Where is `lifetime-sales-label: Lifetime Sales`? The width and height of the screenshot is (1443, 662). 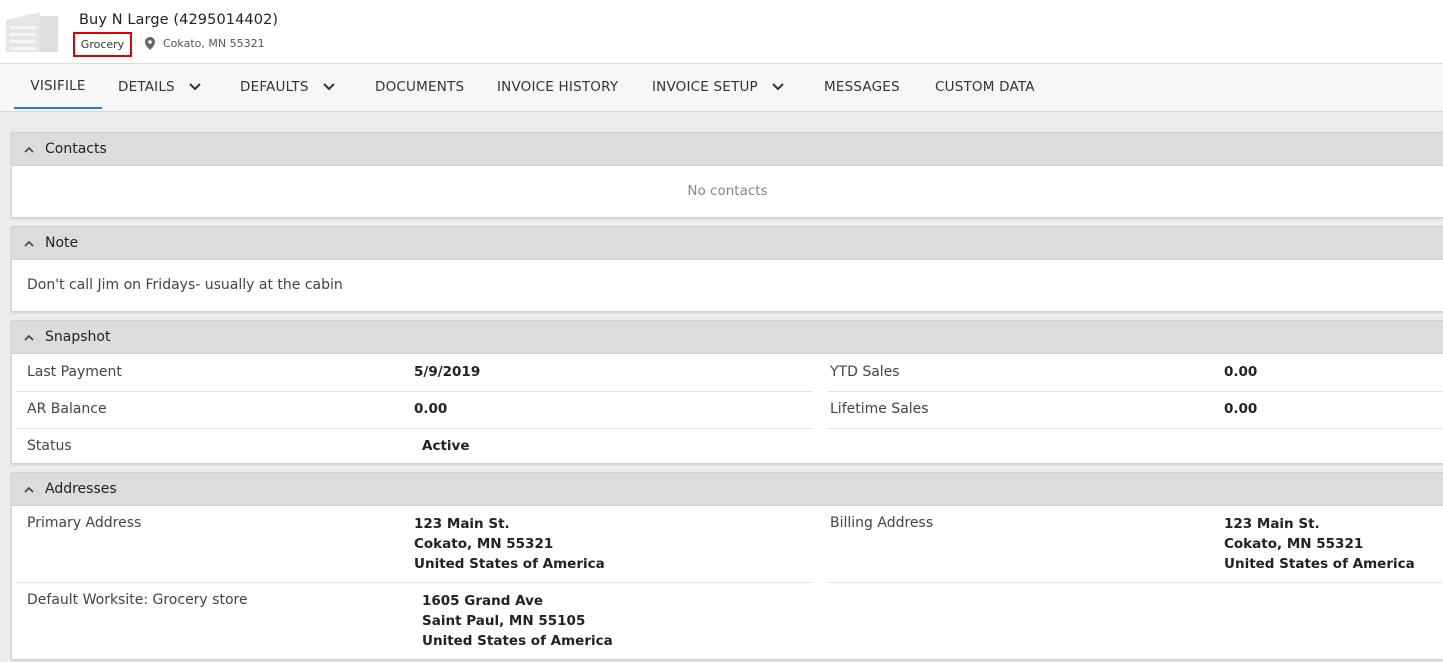
lifetime-sales-label: Lifetime Sales is located at coordinates (879, 409).